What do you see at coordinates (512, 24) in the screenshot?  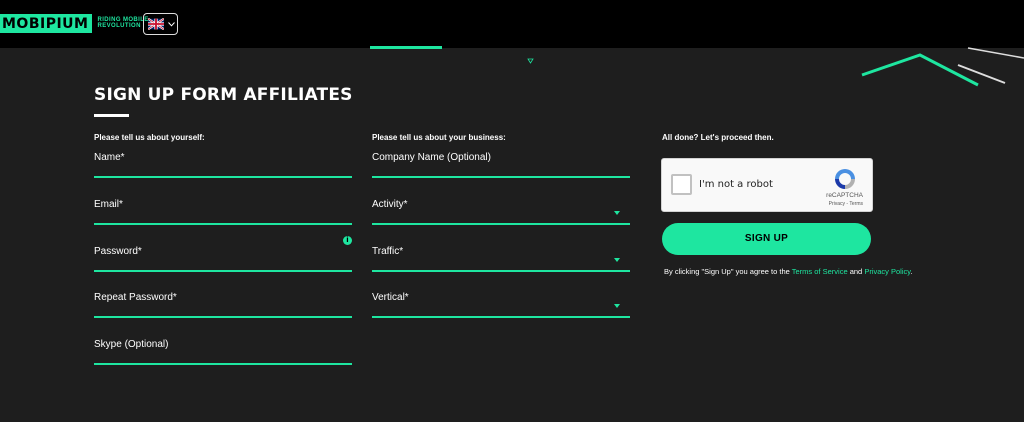 I see `top-navbar: MOBIPIUM RIDING MOBILE REVOLUTION` at bounding box center [512, 24].